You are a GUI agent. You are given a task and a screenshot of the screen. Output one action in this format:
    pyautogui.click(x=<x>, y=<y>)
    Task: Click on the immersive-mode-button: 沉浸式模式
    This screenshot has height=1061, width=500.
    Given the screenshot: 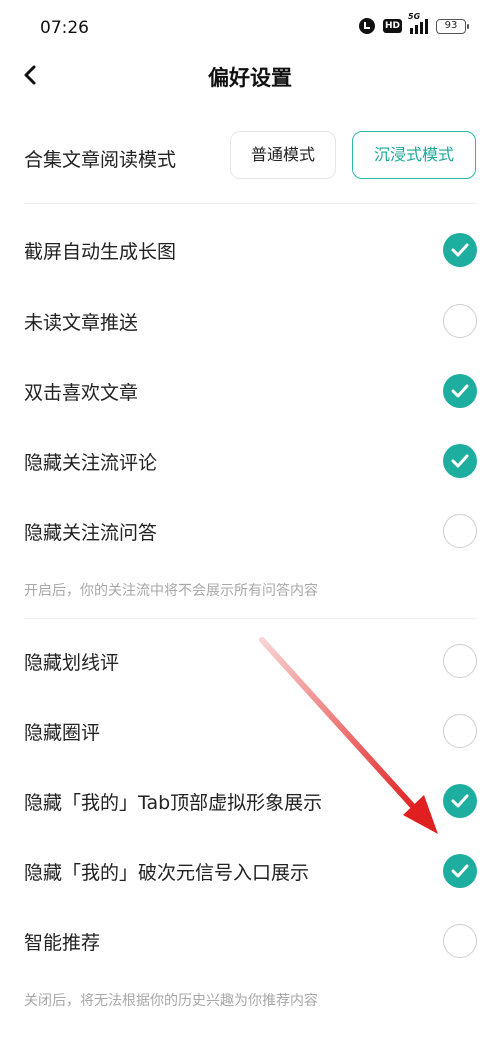 What is the action you would take?
    pyautogui.click(x=414, y=155)
    